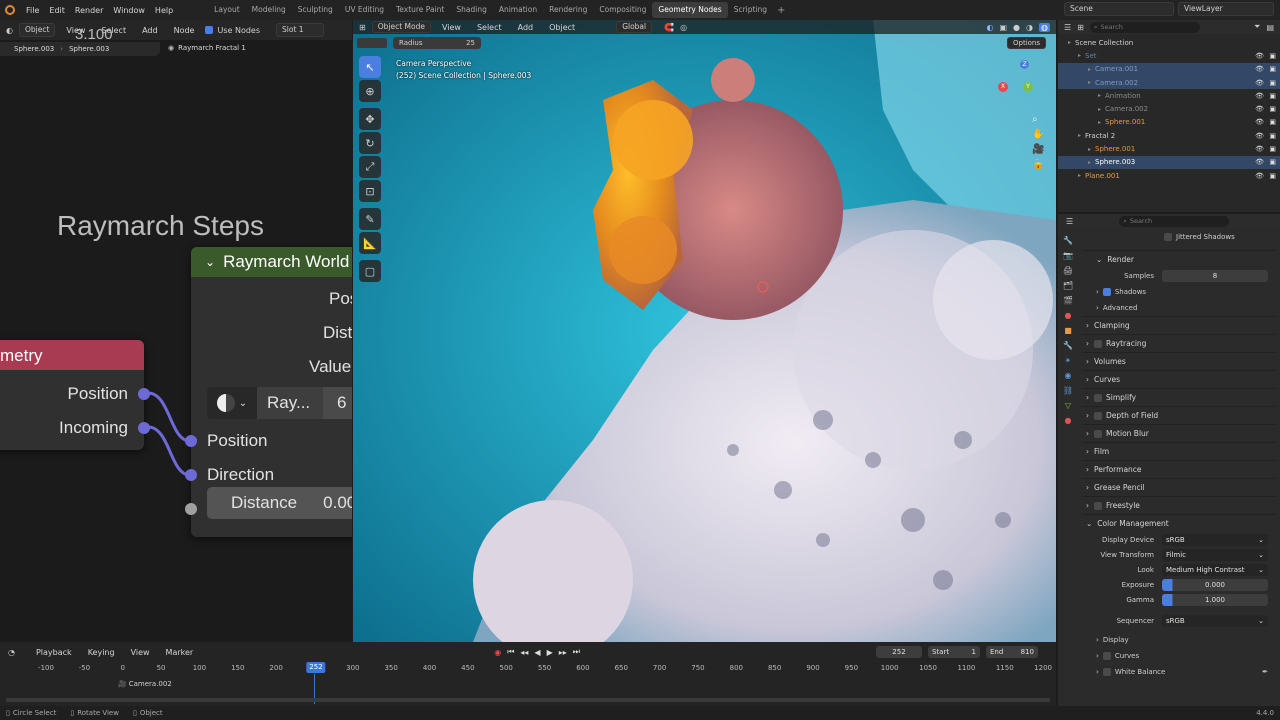  What do you see at coordinates (370, 191) in the screenshot?
I see `transform-tool-icon: ⊡` at bounding box center [370, 191].